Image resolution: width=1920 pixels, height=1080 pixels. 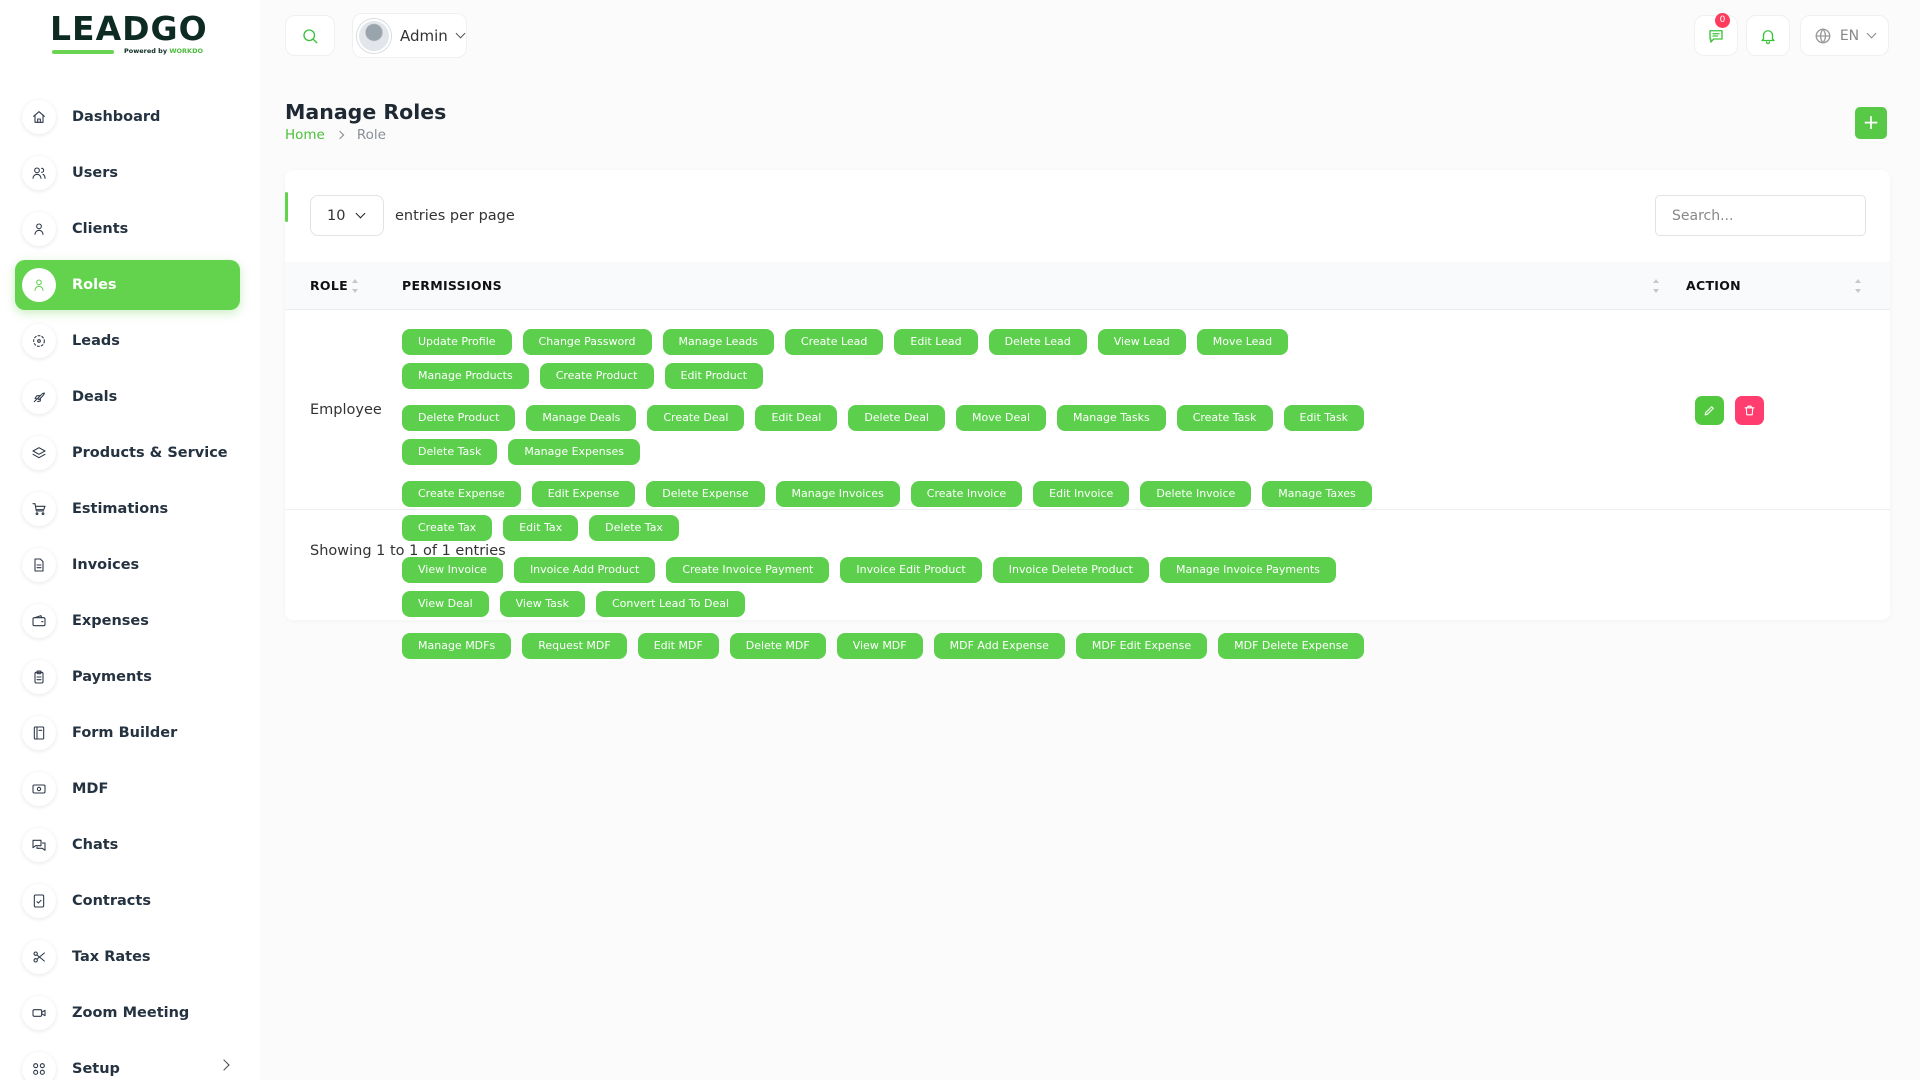 What do you see at coordinates (131, 1013) in the screenshot?
I see `sidebar-item-label: Zoom Meeting` at bounding box center [131, 1013].